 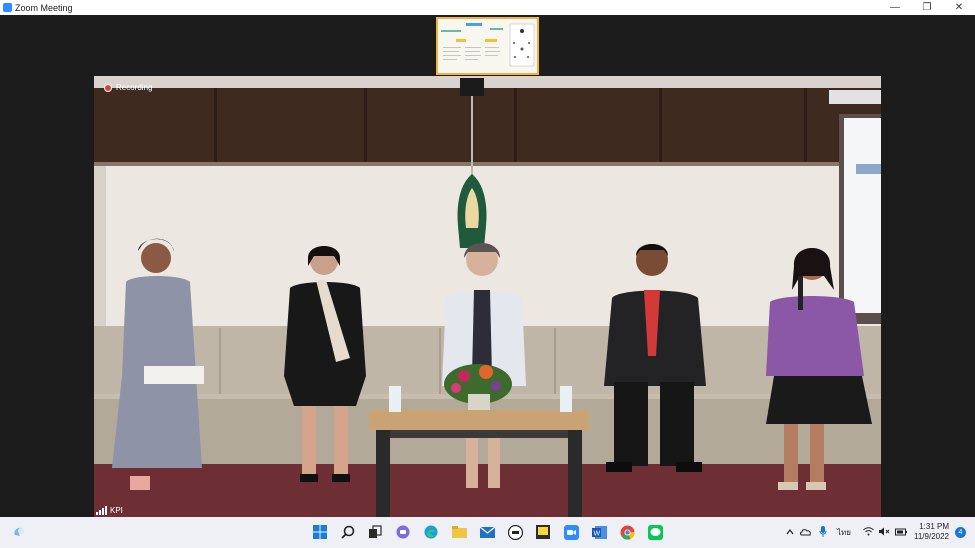 What do you see at coordinates (895, 7) in the screenshot?
I see `minimize-button: —` at bounding box center [895, 7].